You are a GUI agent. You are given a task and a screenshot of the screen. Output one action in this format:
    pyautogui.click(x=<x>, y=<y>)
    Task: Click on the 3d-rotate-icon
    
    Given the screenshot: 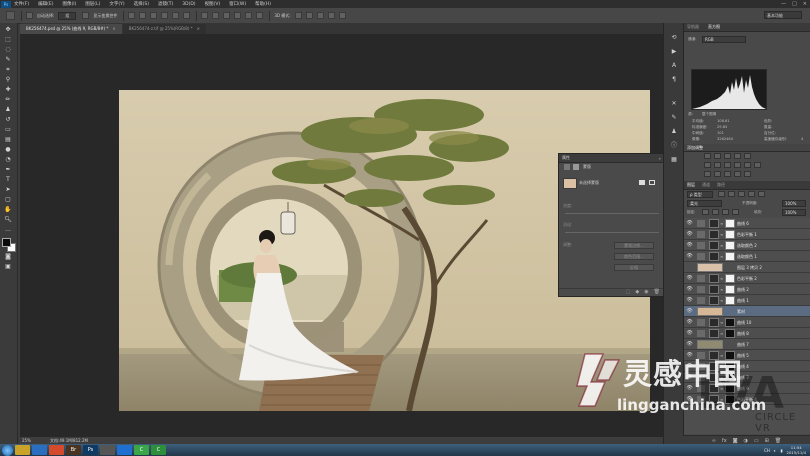 What is the action you would take?
    pyautogui.click(x=298, y=15)
    